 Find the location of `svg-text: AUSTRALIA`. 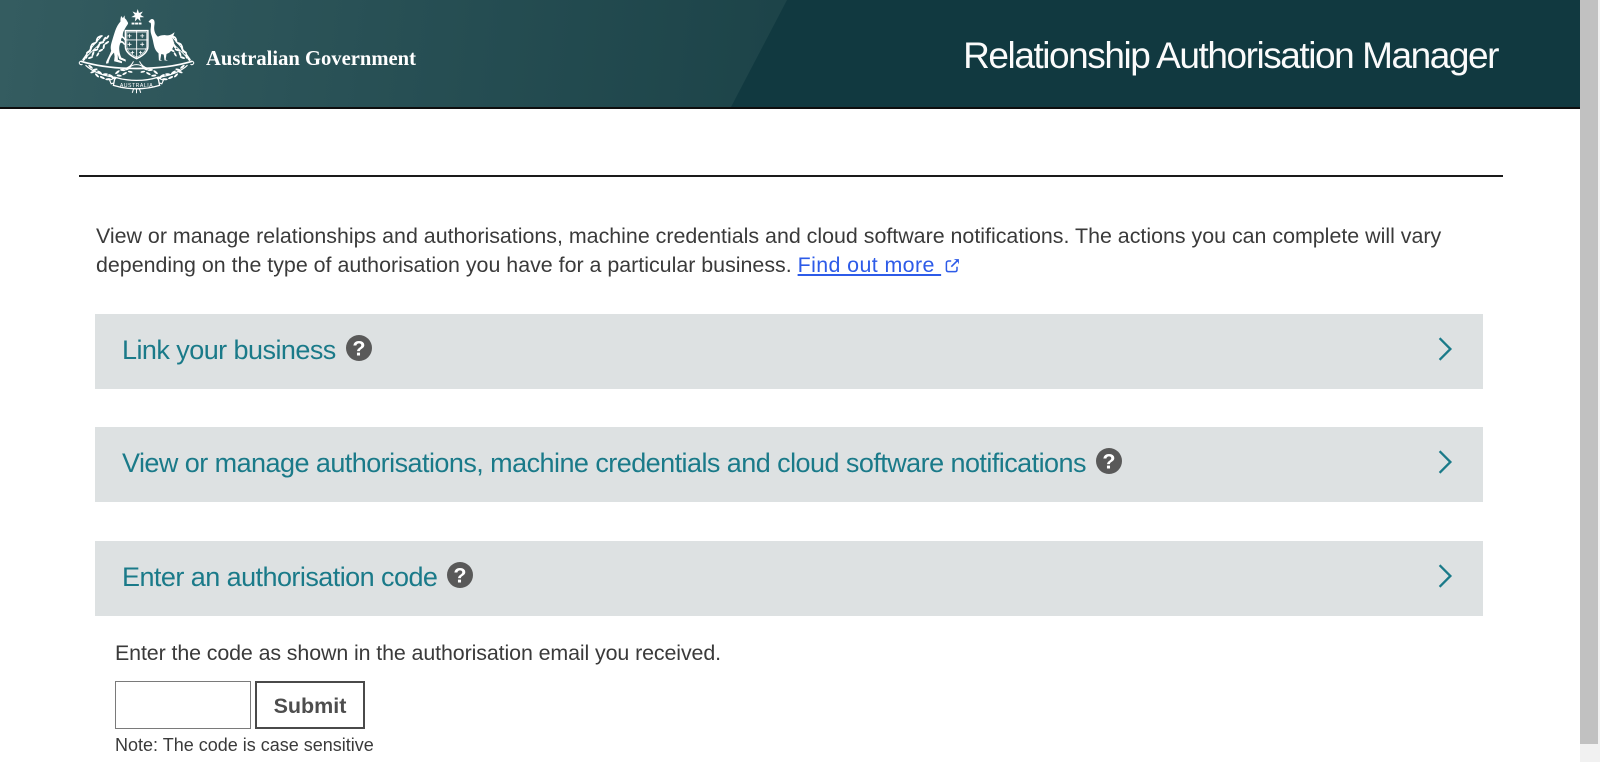

svg-text: AUSTRALIA is located at coordinates (136, 86).